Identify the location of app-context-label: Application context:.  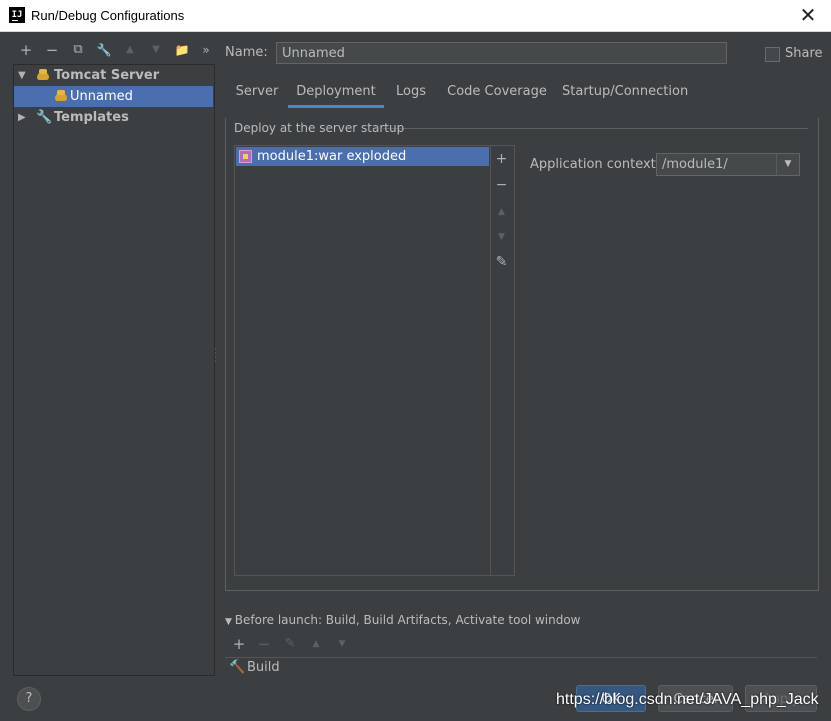
(595, 164).